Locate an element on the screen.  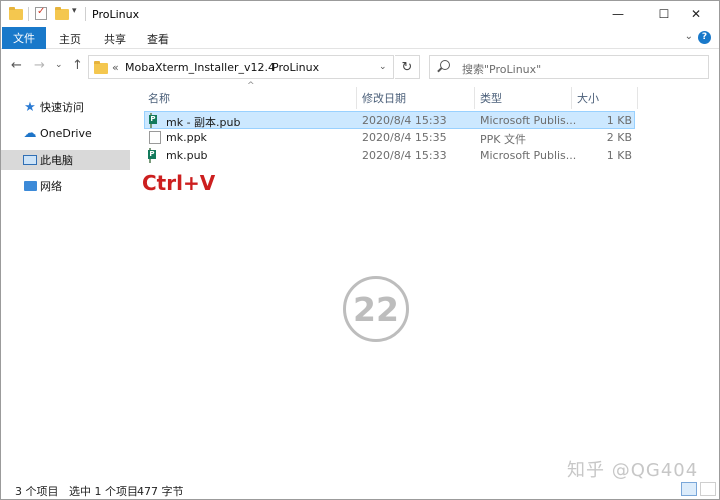
properties-icon is located at coordinates (41, 13).